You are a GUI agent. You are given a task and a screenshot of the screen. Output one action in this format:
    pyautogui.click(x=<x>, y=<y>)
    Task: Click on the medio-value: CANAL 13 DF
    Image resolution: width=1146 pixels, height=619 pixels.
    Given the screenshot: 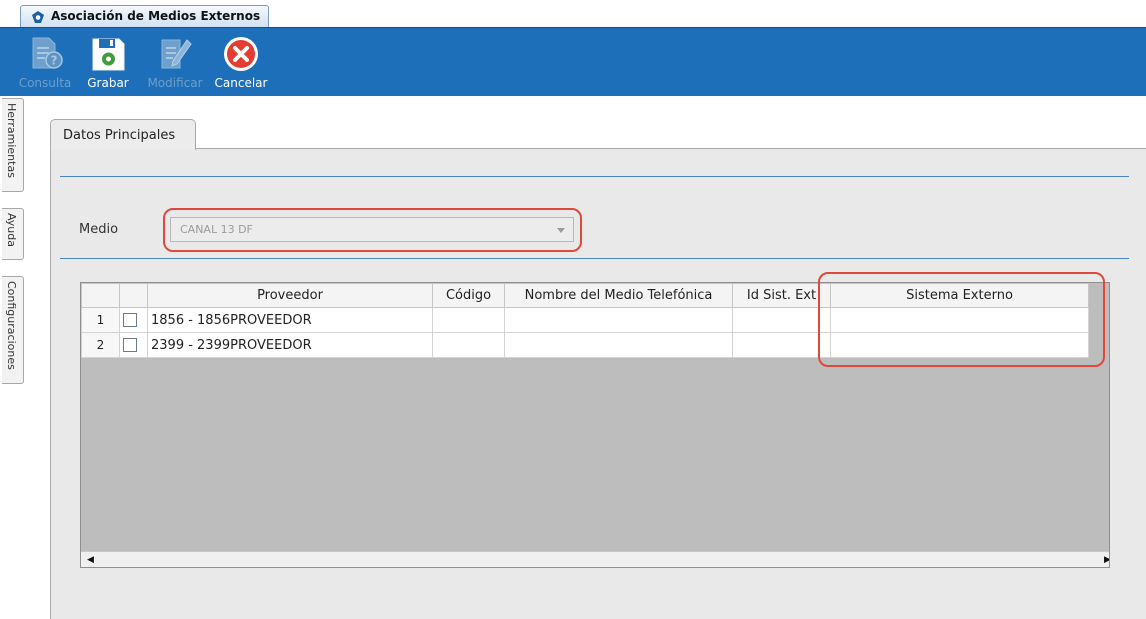 What is the action you would take?
    pyautogui.click(x=216, y=229)
    